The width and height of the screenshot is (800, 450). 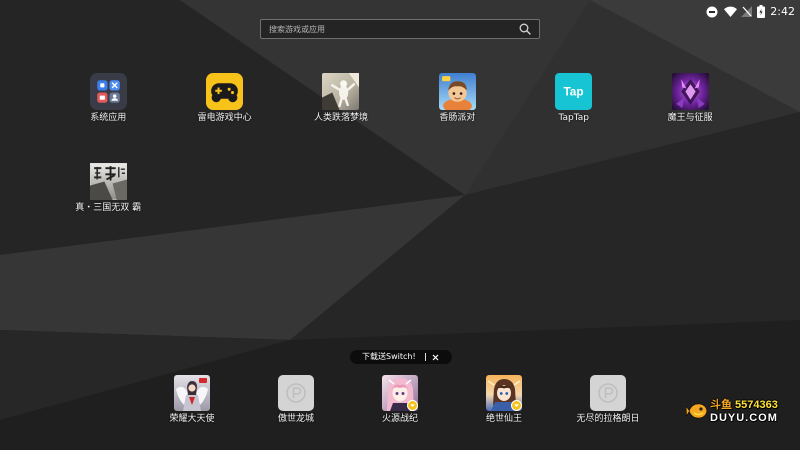 I want to click on recommended-apps-dock: 荣耀大天使 傲世龙城 火源战纪 绝世仙王 无尽的拉格朗日, so click(x=400, y=400).